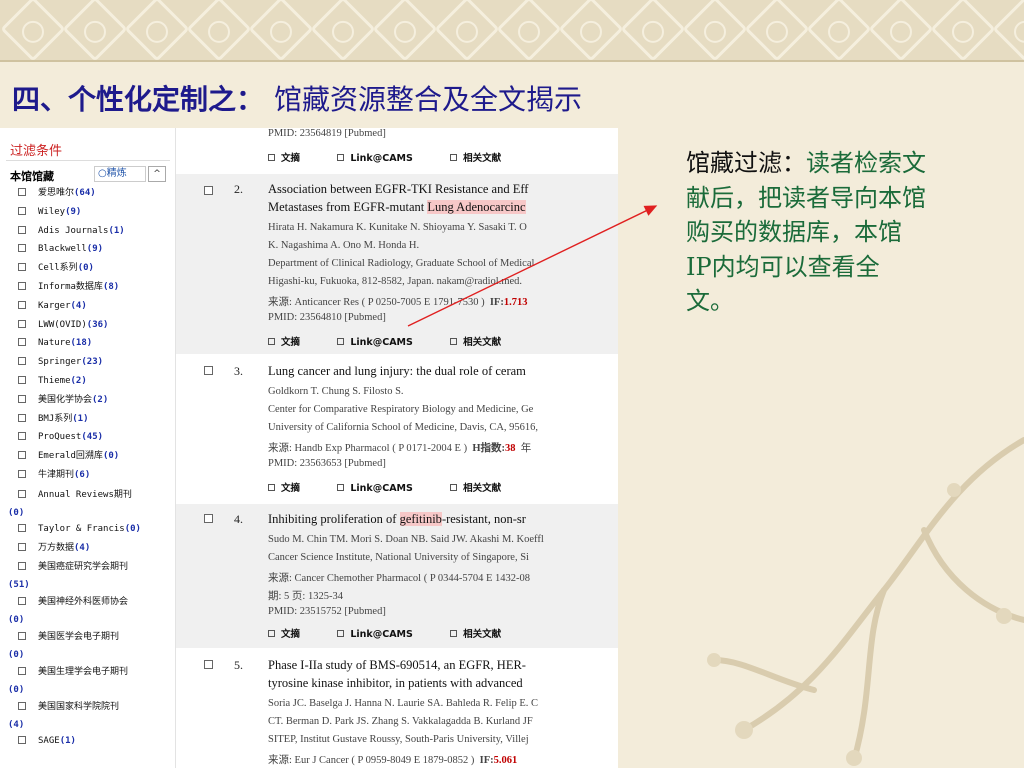 The height and width of the screenshot is (768, 1024). I want to click on divider, so click(88, 160).